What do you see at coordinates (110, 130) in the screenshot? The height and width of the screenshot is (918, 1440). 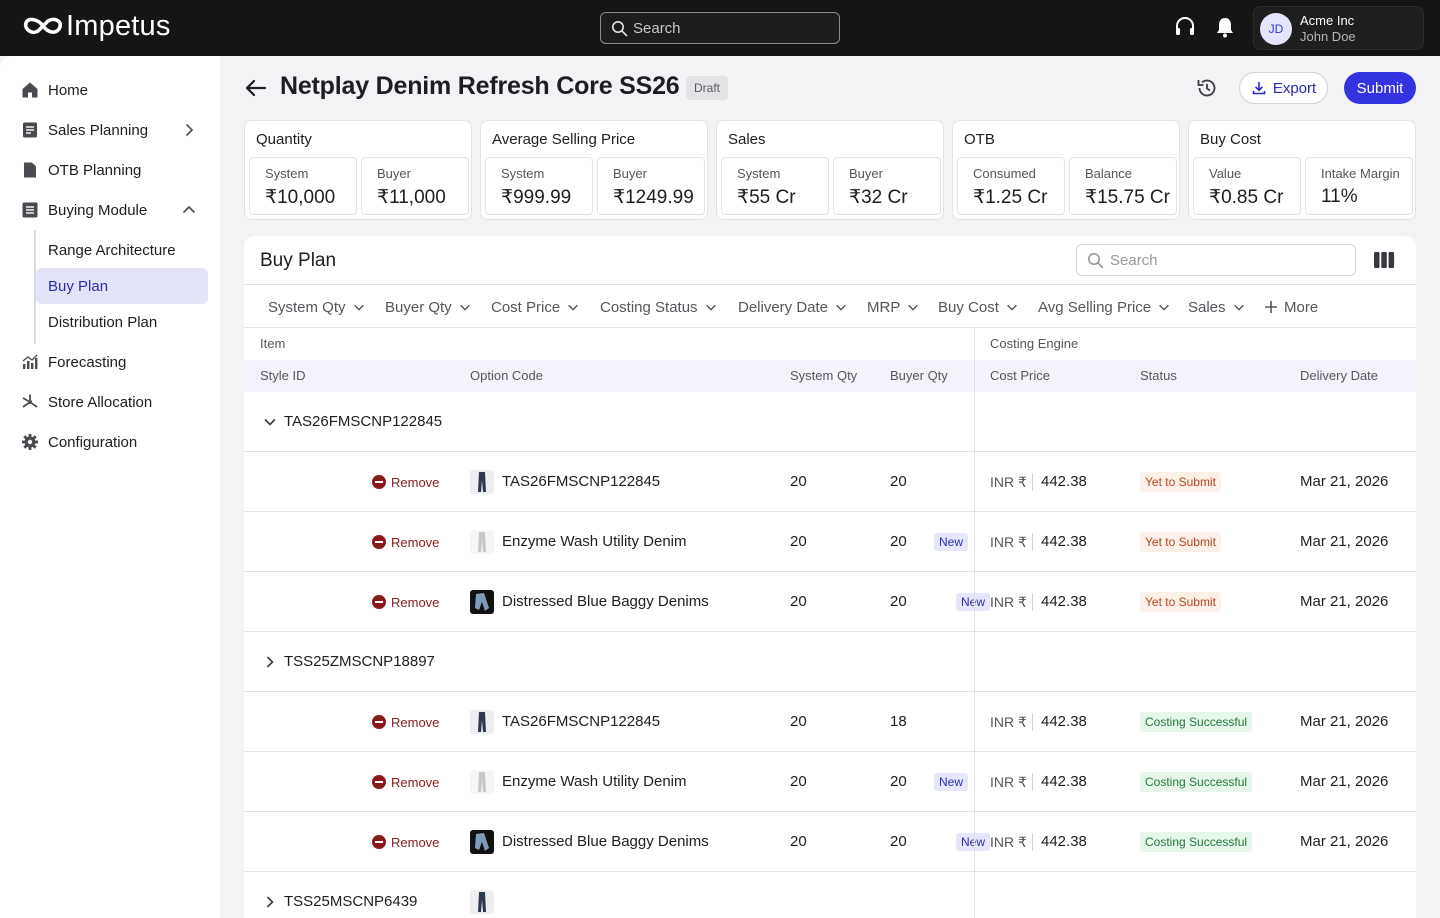 I see `sidebar-item-sales-planning: Sales Planning` at bounding box center [110, 130].